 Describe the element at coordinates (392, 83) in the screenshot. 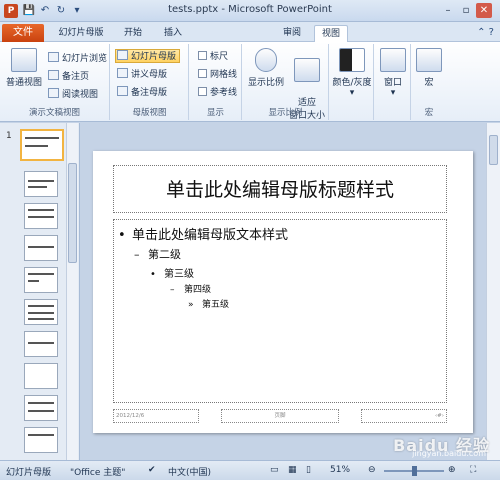

I see `window-label: 窗口` at that location.